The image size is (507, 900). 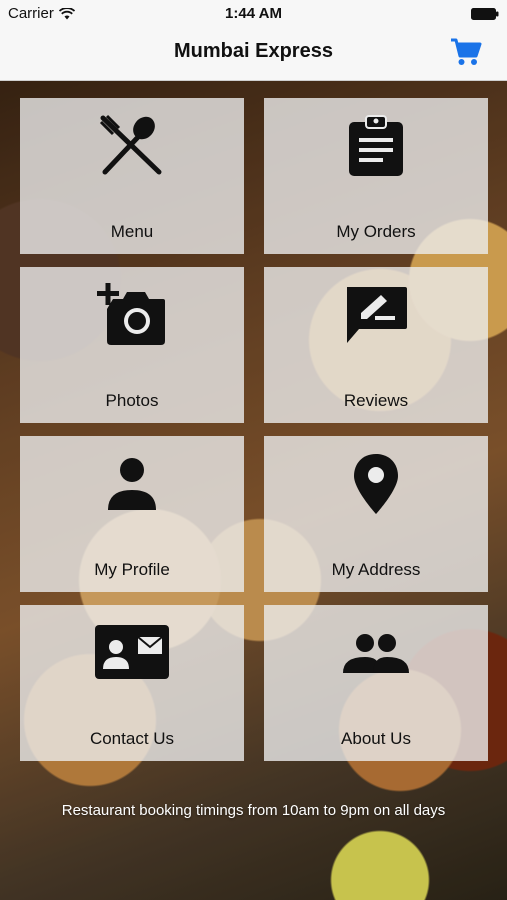 I want to click on utensils-icon, so click(x=130, y=144).